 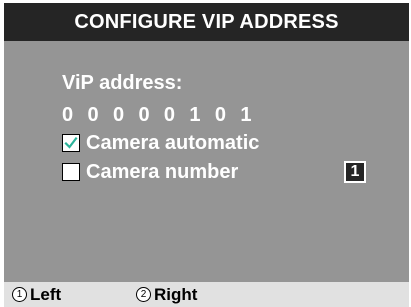 What do you see at coordinates (162, 172) in the screenshot?
I see `camera-number-label: Camera number` at bounding box center [162, 172].